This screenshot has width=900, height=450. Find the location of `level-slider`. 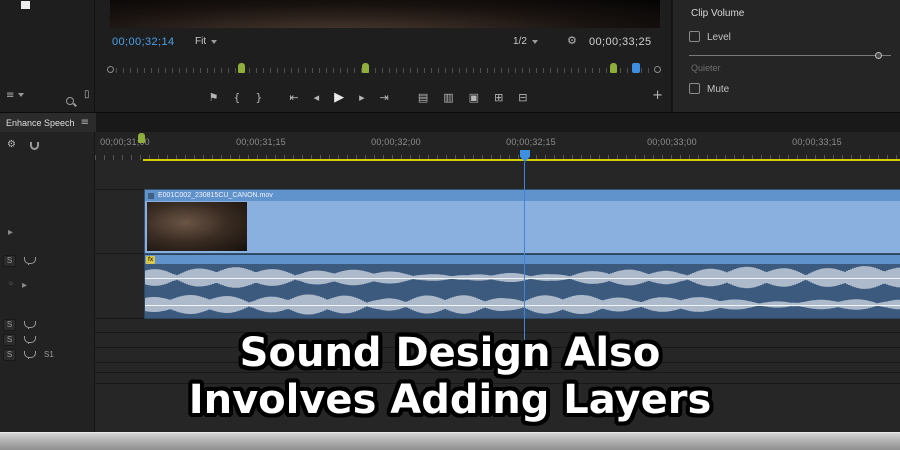

level-slider is located at coordinates (790, 56).